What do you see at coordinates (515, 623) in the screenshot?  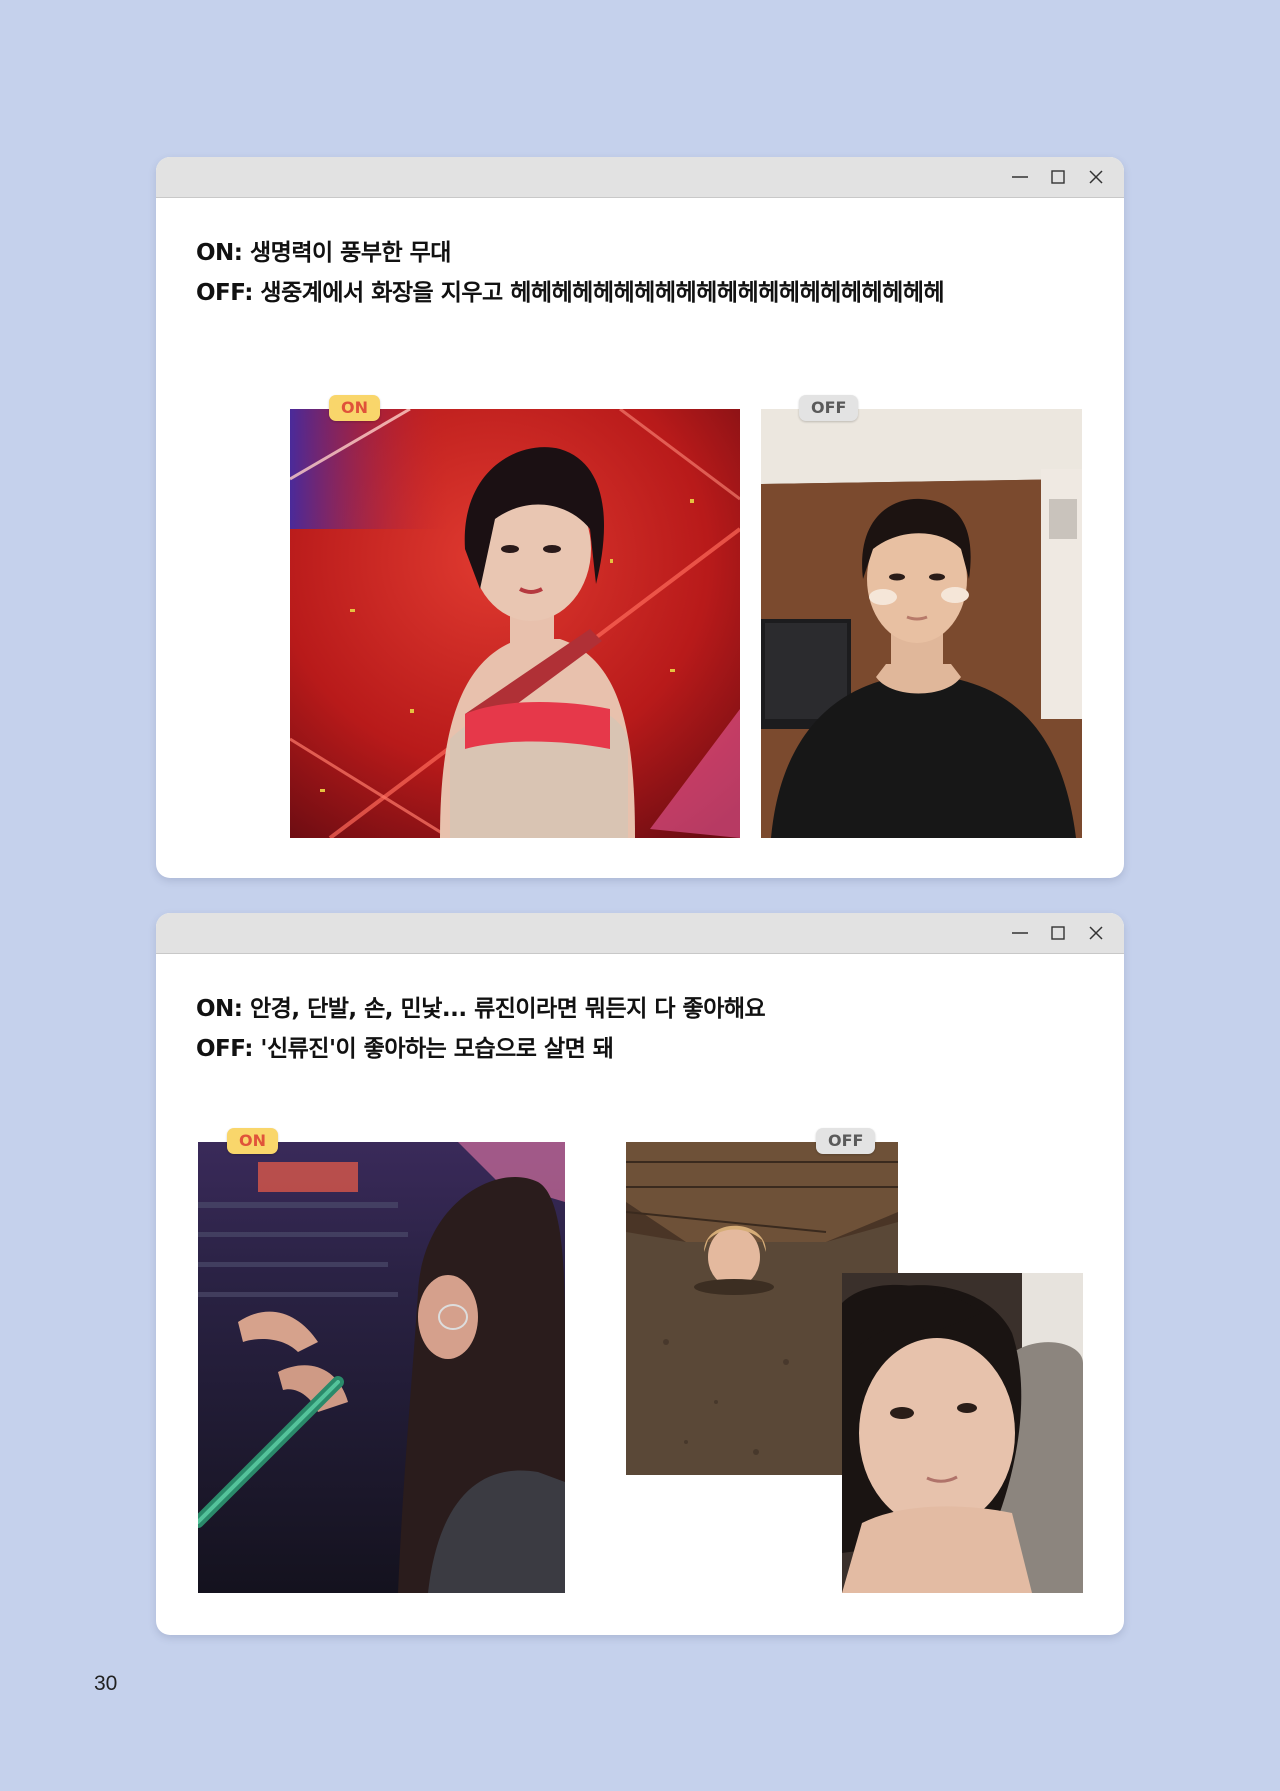 I see `on-stage-photo` at bounding box center [515, 623].